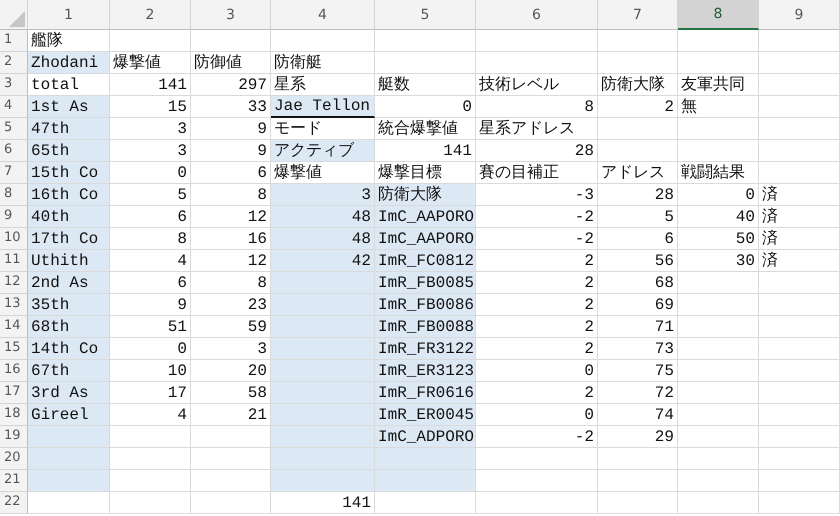 The image size is (840, 516). I want to click on column-header: 9, so click(799, 15).